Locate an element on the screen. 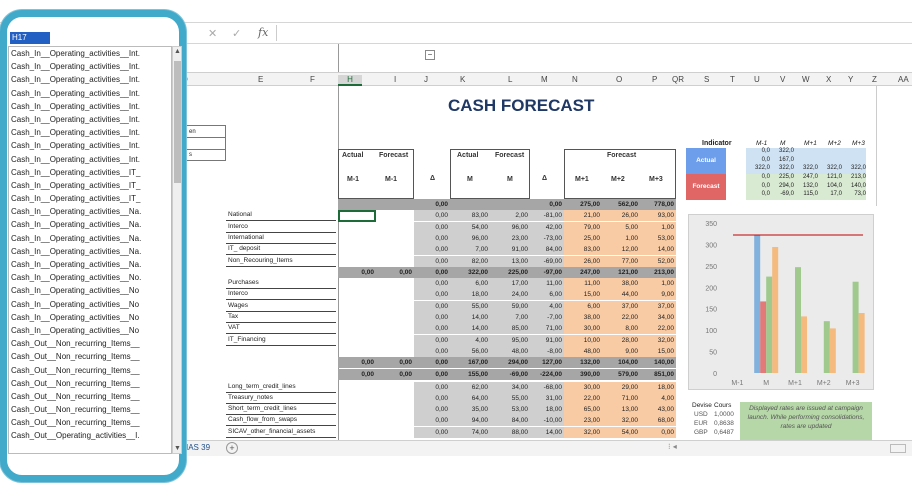 The image size is (912, 486). table-cell: 17,00 is located at coordinates (510, 284).